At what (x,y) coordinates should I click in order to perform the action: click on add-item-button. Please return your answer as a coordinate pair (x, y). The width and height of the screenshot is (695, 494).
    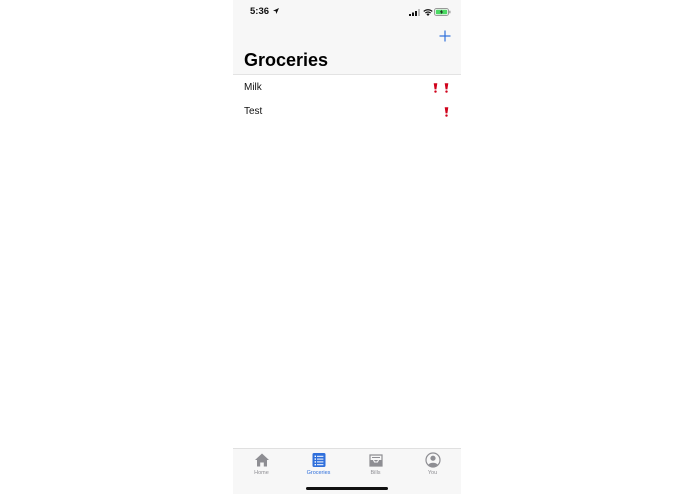
    Looking at the image, I should click on (445, 36).